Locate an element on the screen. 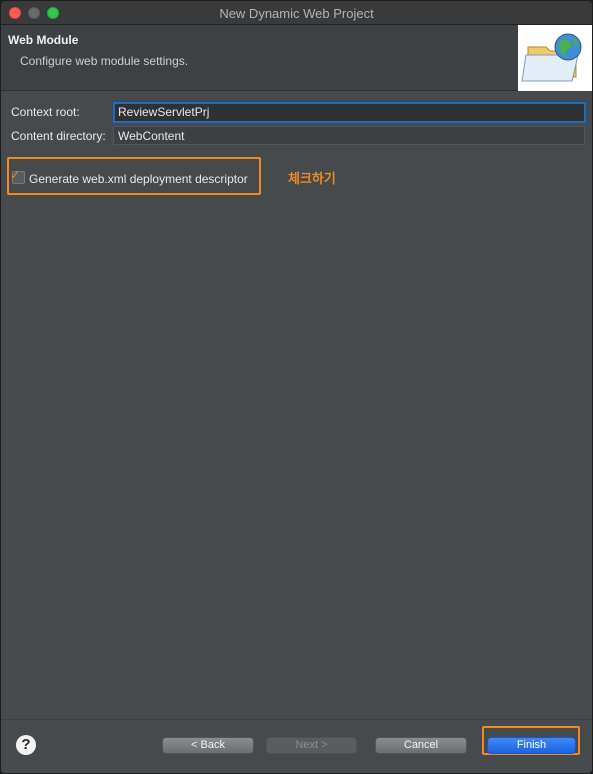  page-title: Web Module is located at coordinates (43, 40).